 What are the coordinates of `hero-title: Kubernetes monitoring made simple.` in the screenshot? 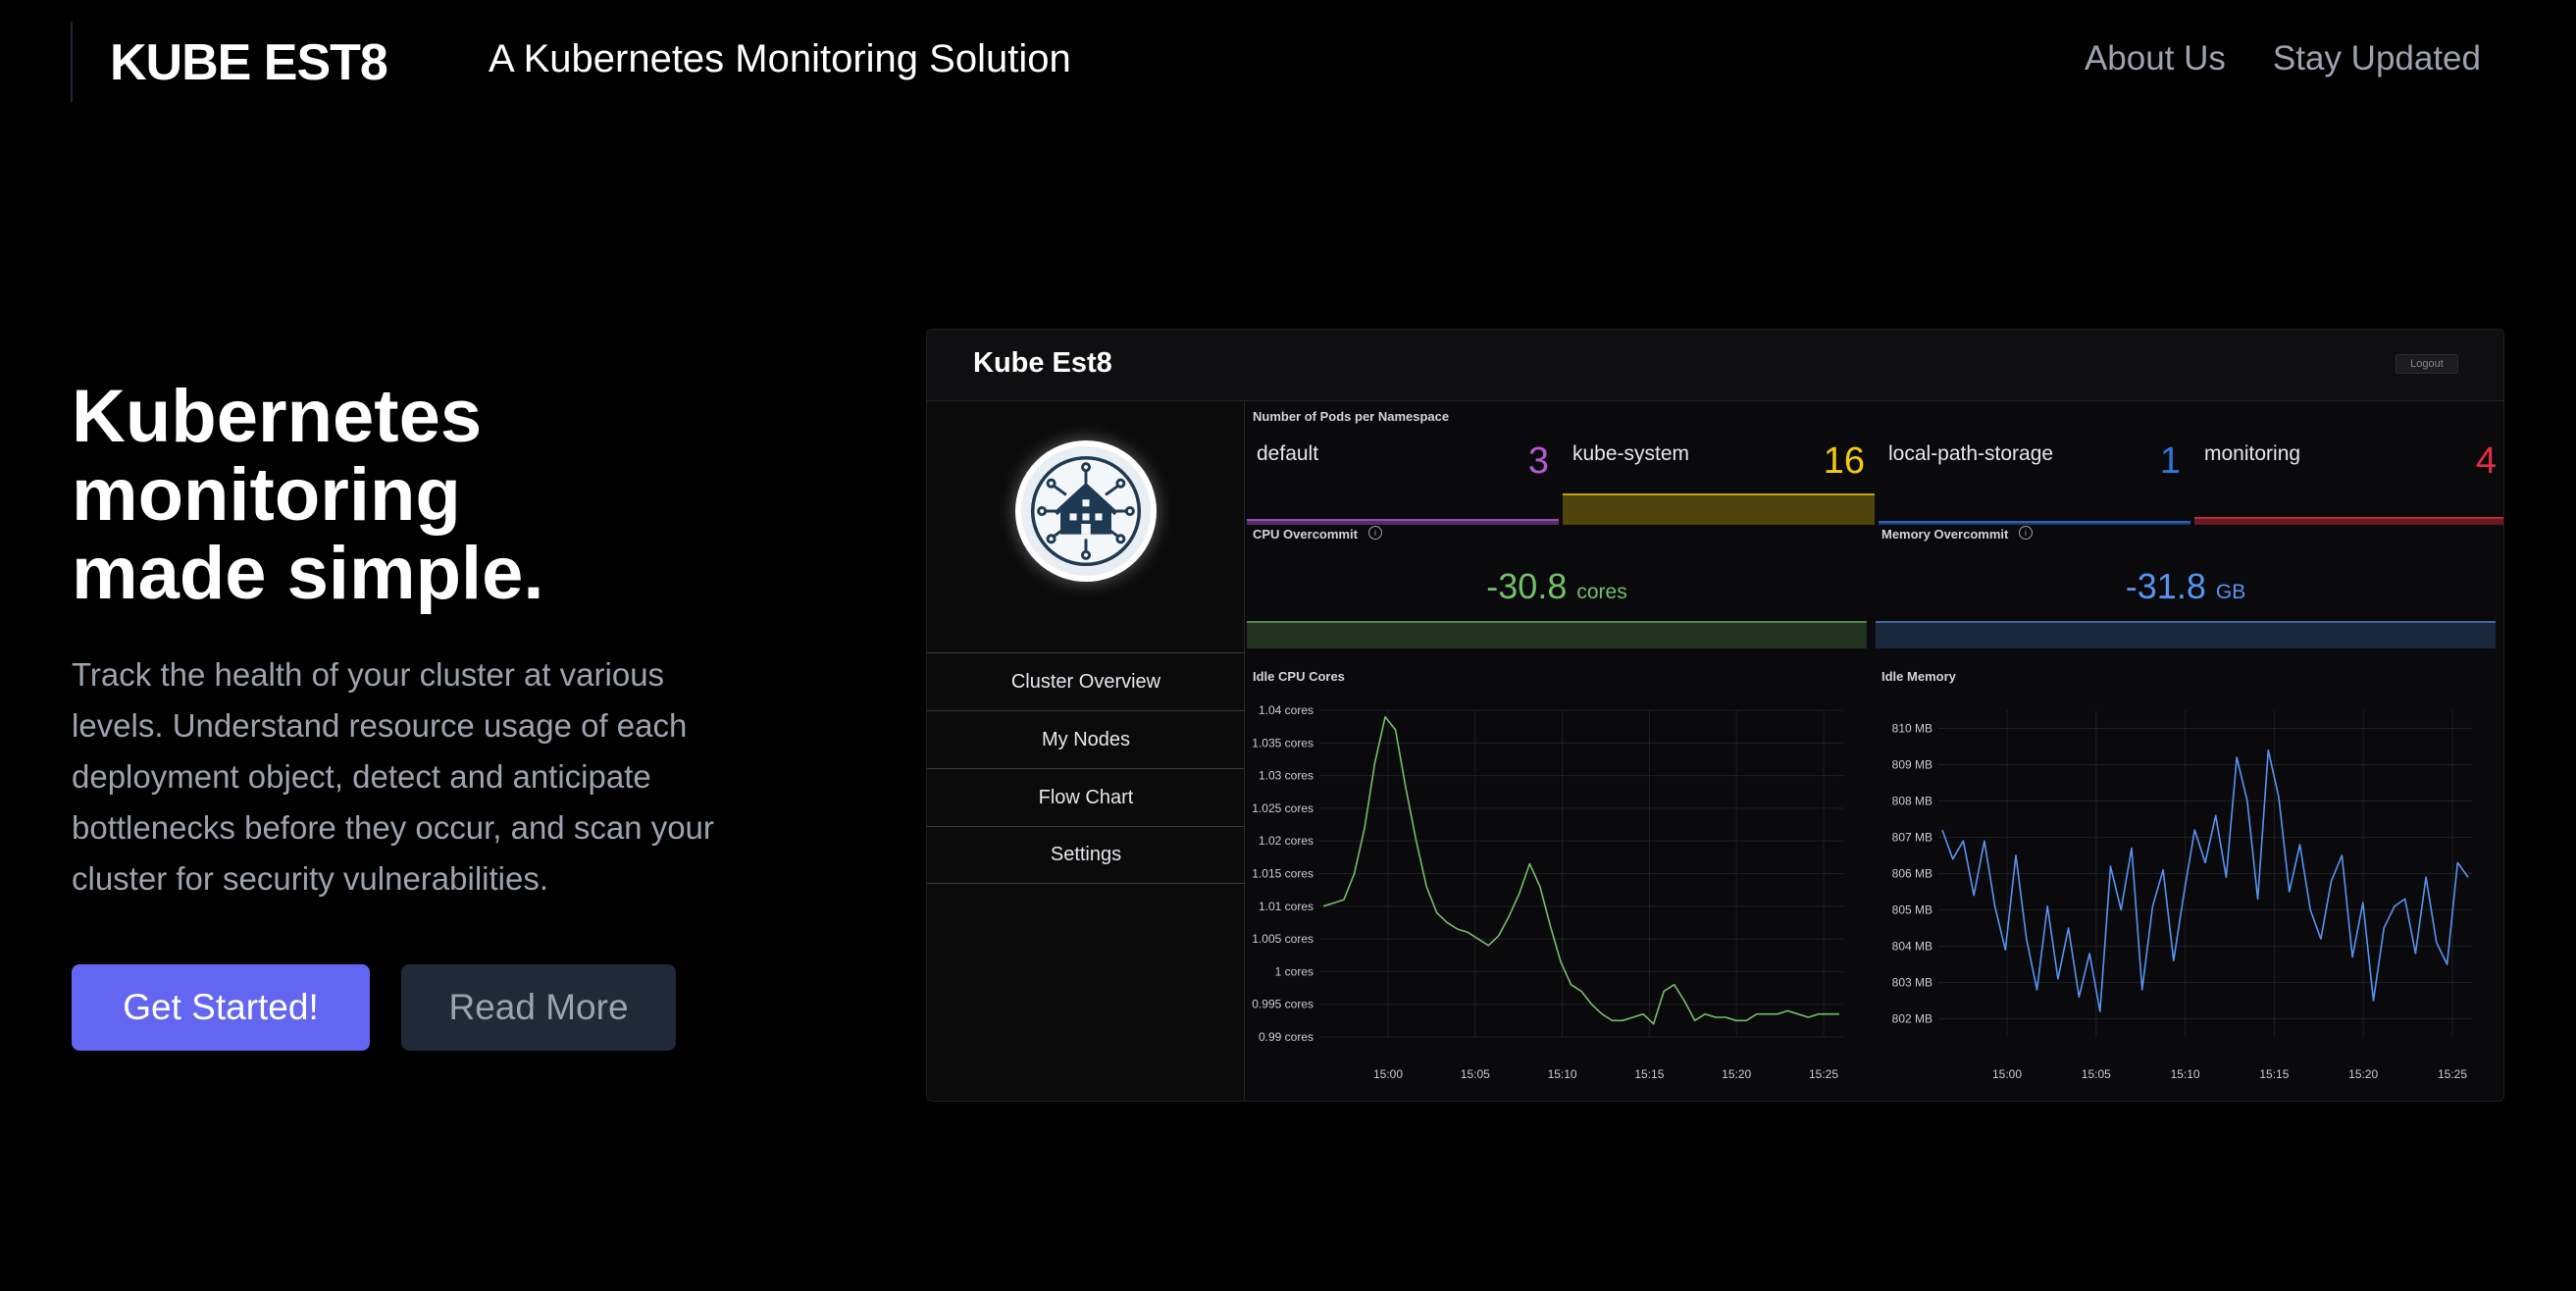 It's located at (308, 495).